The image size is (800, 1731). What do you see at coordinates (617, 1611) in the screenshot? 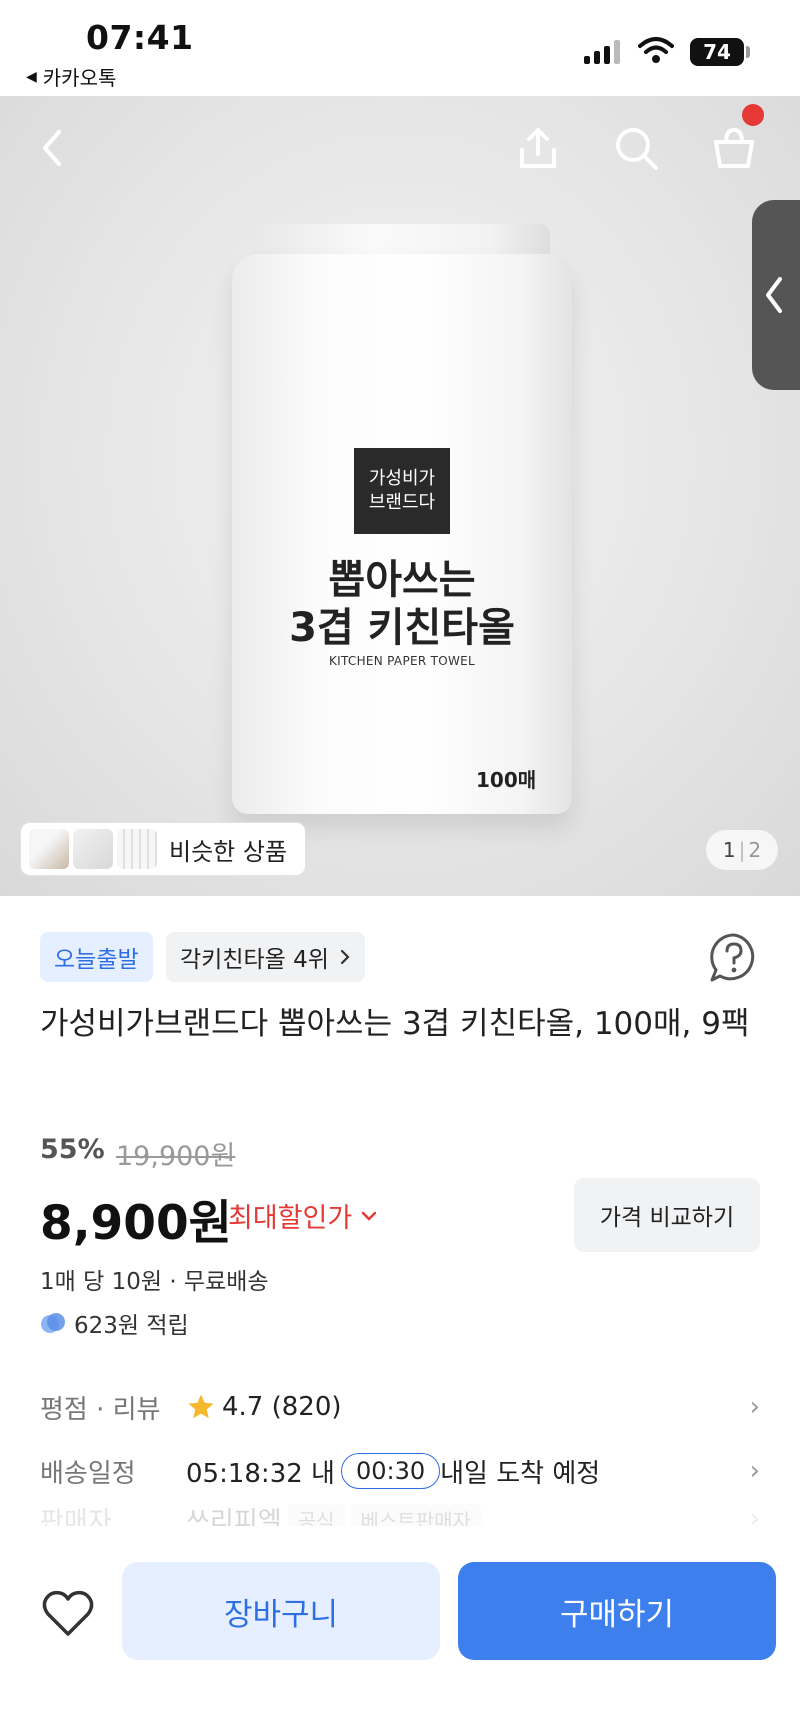
I see `buy-now-button: 구매하기` at bounding box center [617, 1611].